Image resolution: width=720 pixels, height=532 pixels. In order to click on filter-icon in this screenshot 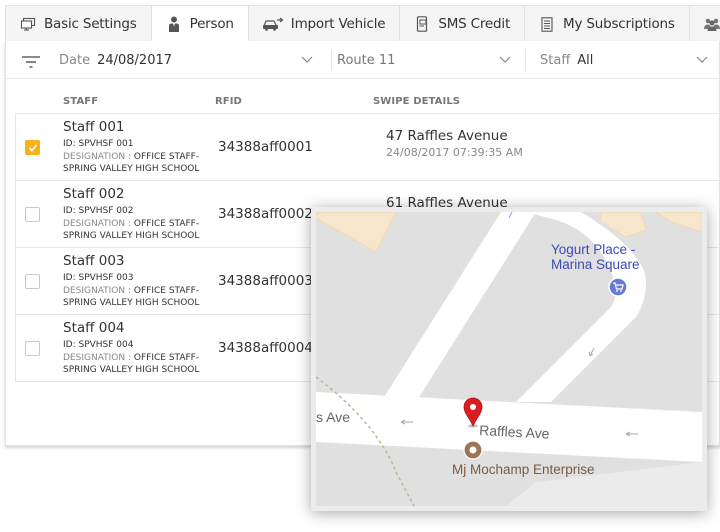, I will do `click(31, 61)`.